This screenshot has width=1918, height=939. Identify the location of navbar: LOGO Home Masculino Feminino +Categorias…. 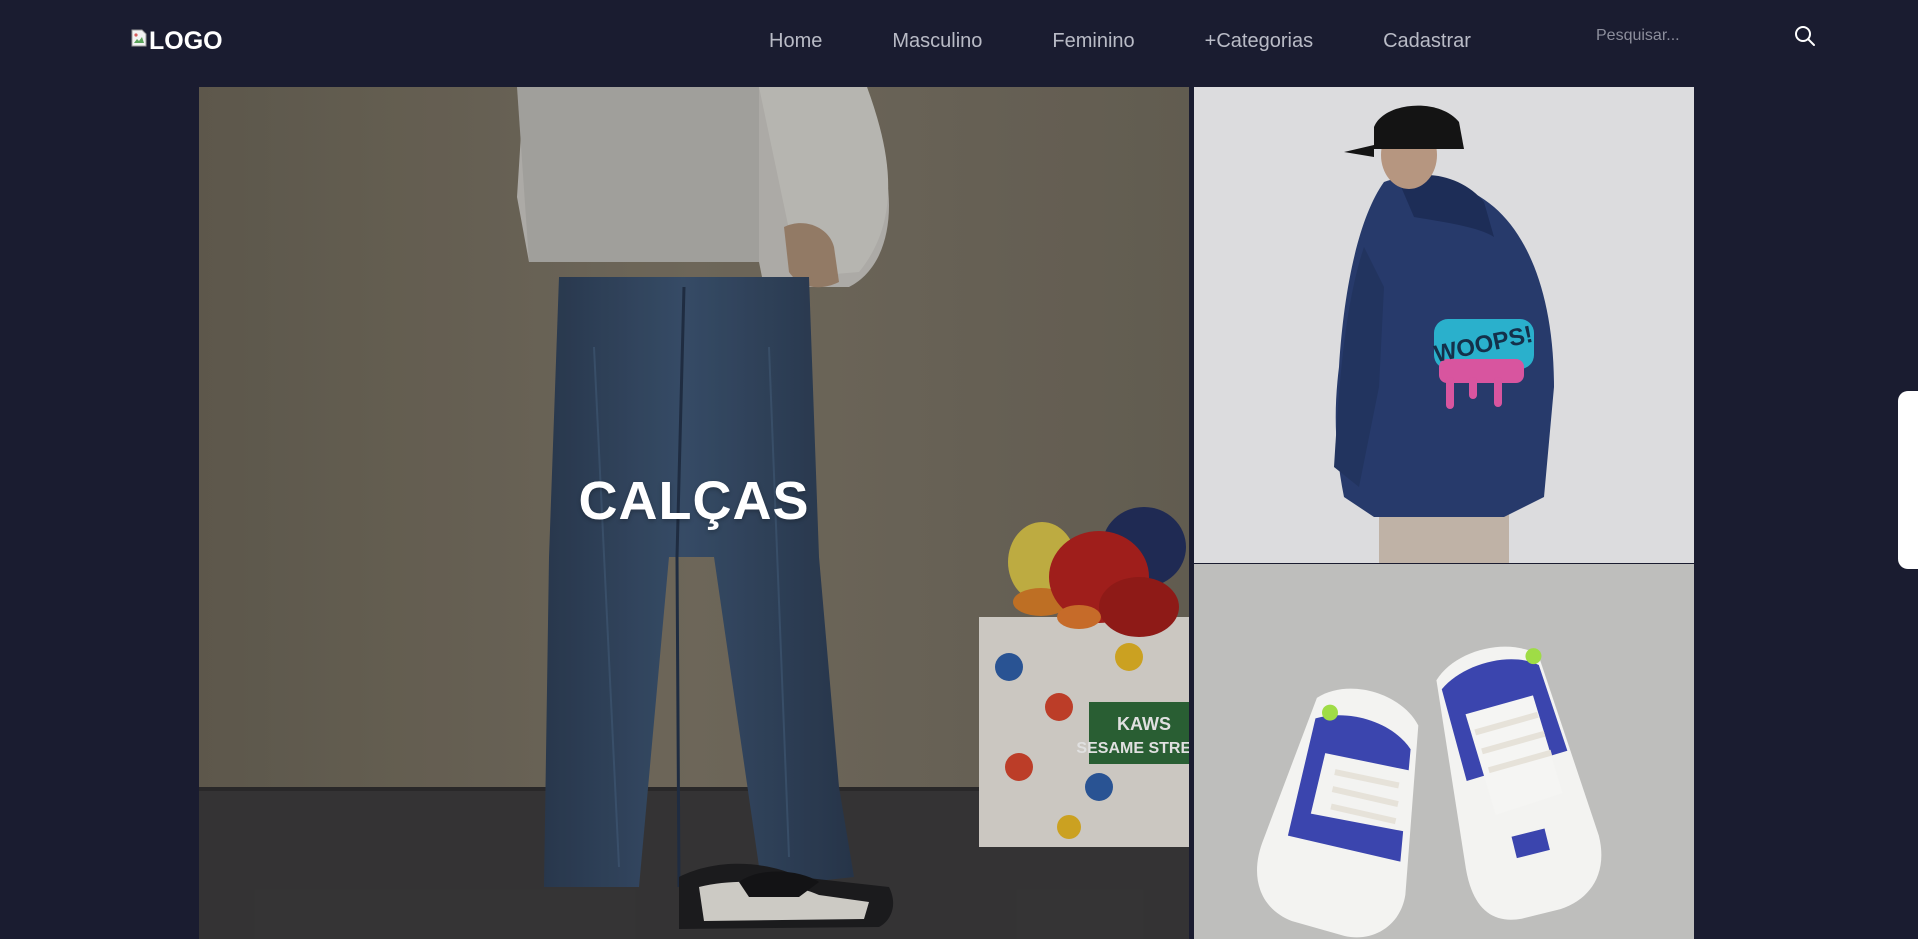
(959, 43).